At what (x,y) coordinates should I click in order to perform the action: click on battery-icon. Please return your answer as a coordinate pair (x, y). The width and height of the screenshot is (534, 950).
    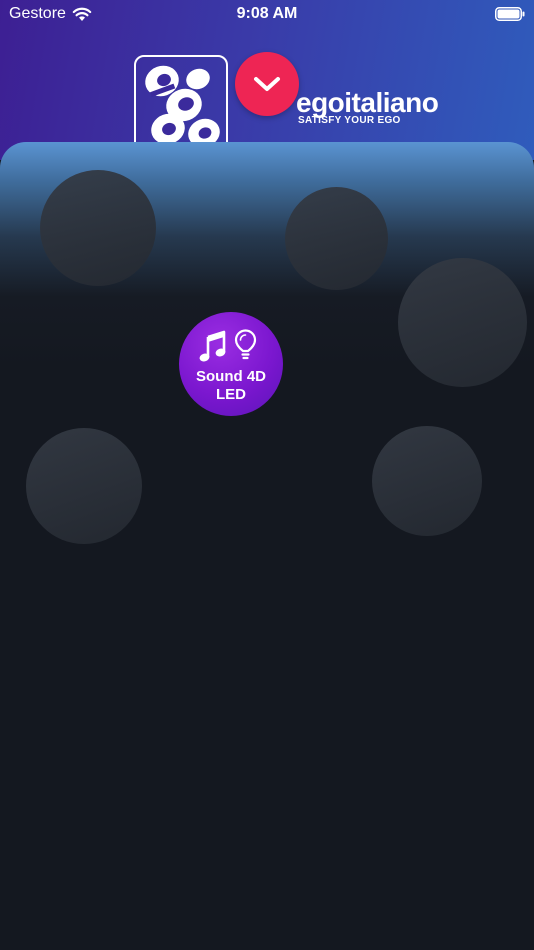
    Looking at the image, I should click on (510, 14).